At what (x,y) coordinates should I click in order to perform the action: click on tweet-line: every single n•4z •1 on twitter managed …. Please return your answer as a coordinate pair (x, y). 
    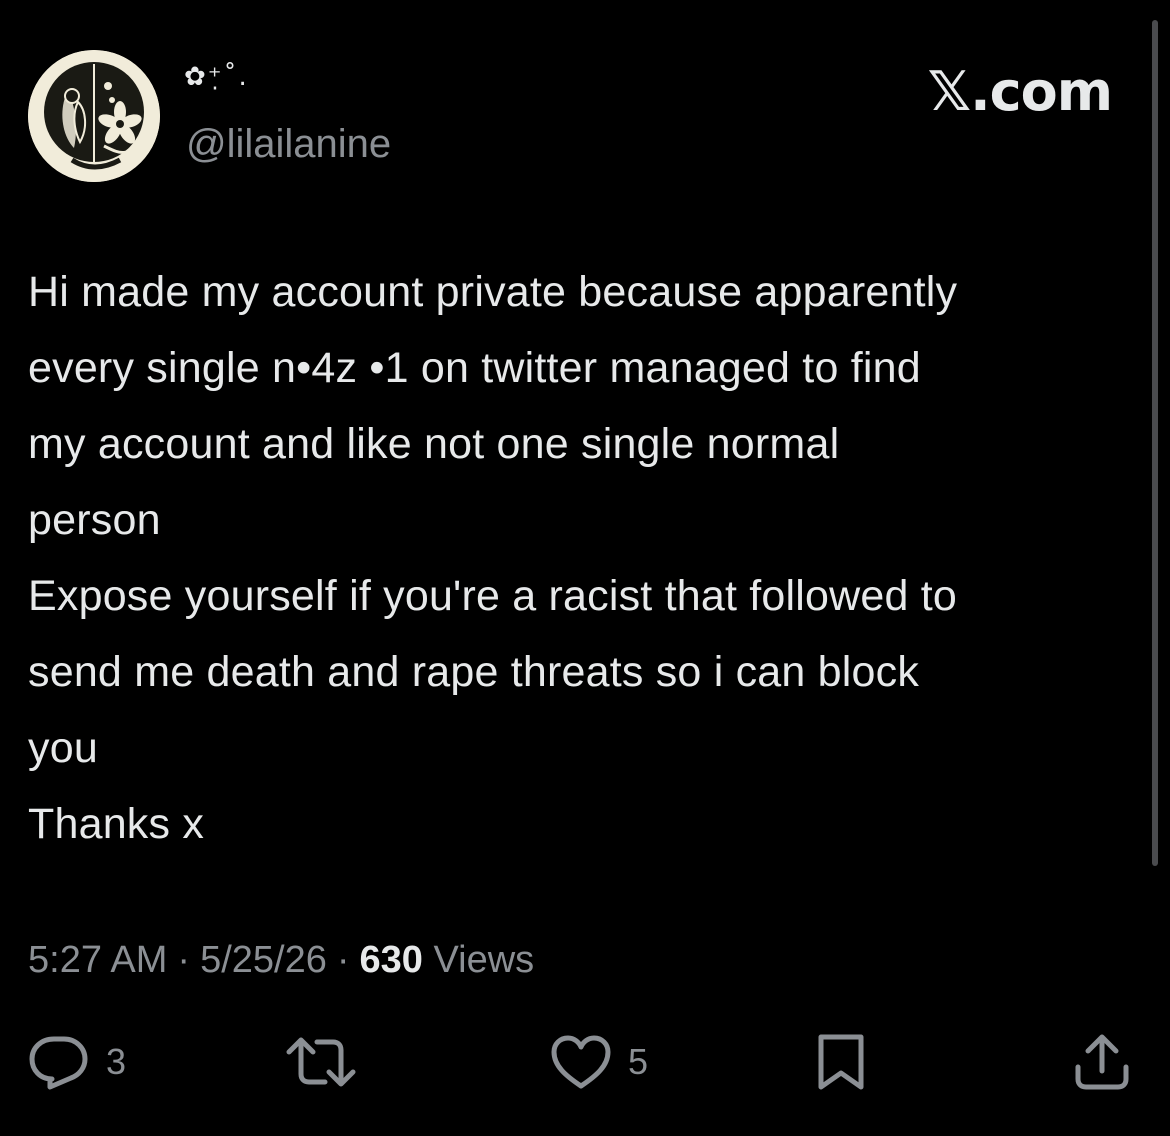
    Looking at the image, I should click on (474, 368).